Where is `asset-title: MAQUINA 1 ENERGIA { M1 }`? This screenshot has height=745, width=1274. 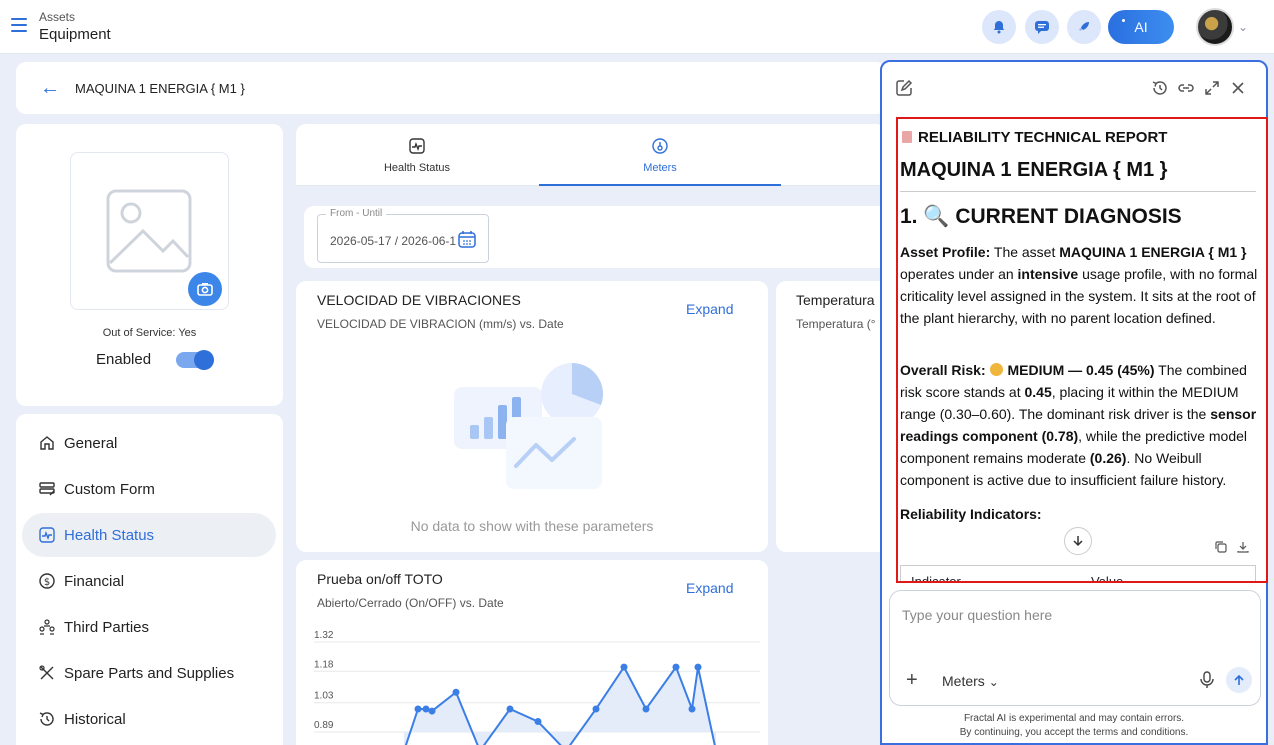
asset-title: MAQUINA 1 ENERGIA { M1 } is located at coordinates (160, 88).